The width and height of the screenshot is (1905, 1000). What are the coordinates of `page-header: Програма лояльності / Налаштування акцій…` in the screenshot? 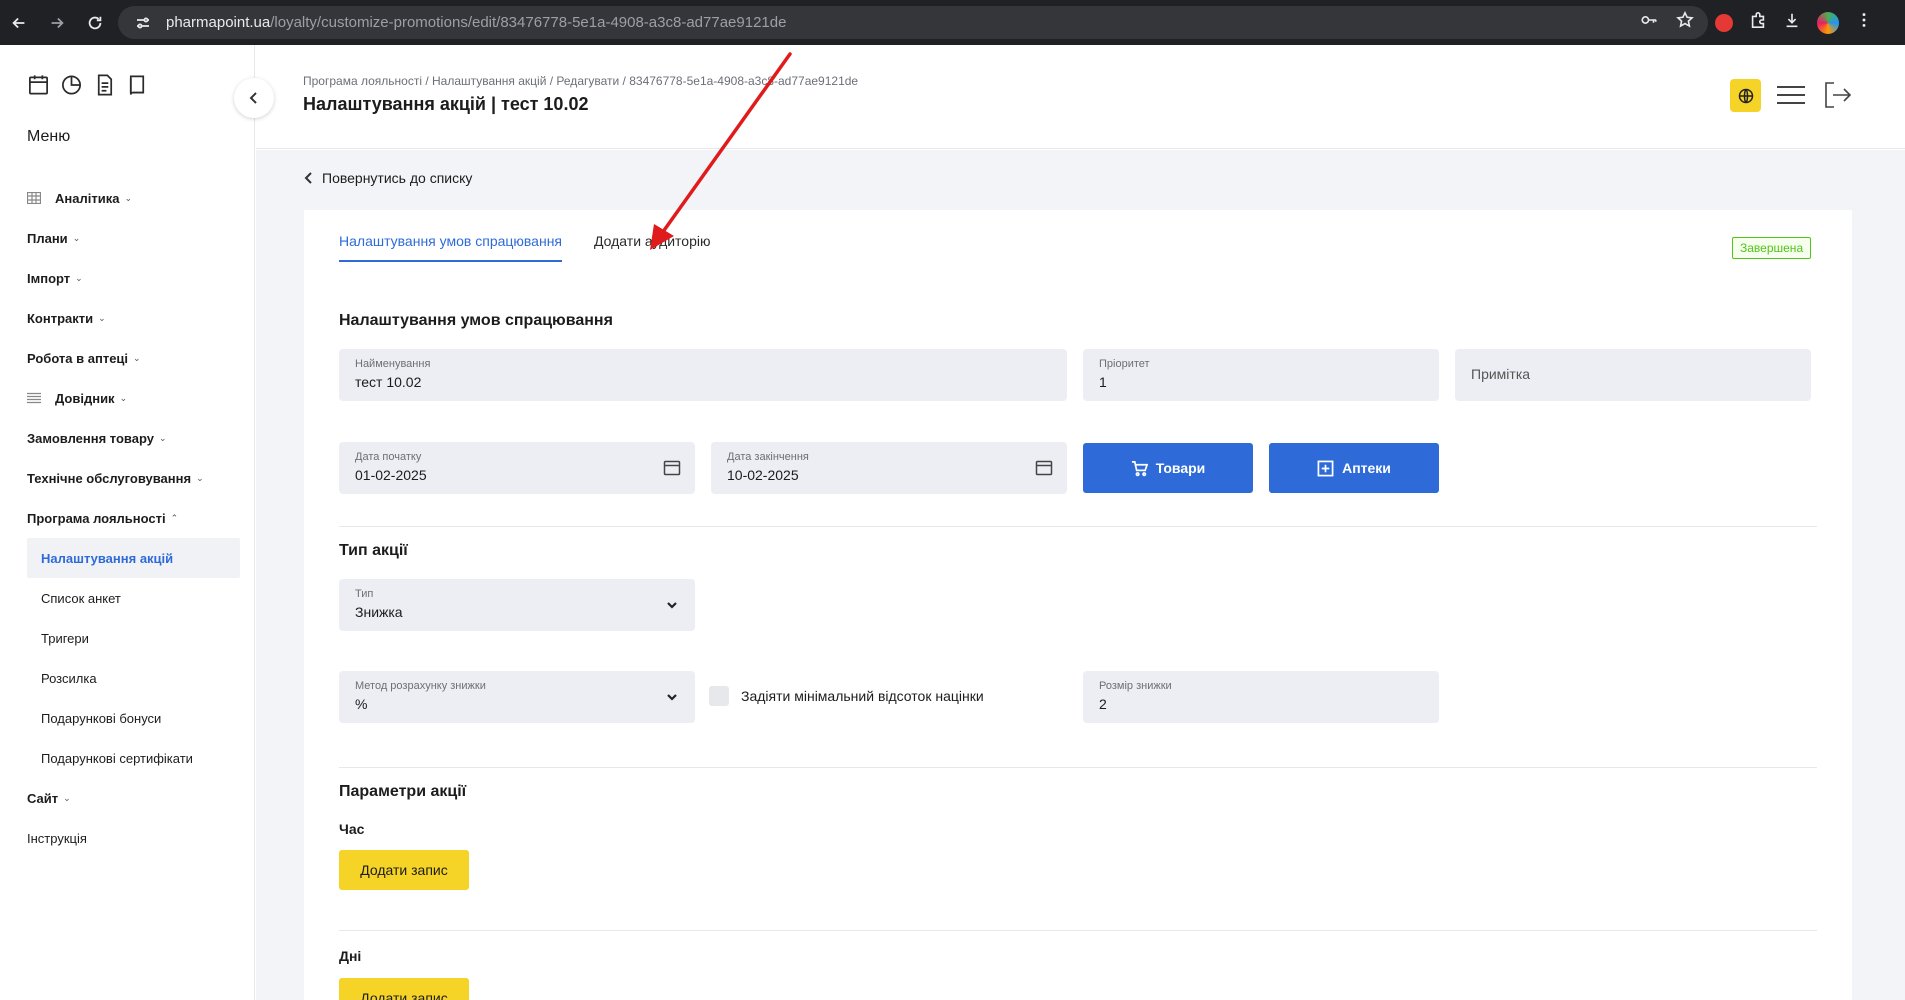 It's located at (1080, 97).